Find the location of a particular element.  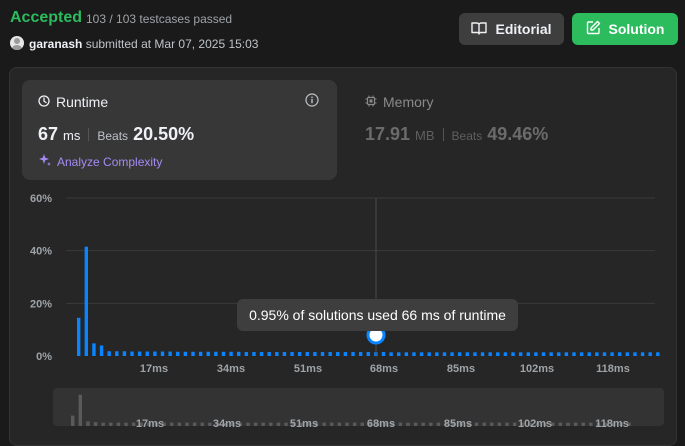

x-tick-label: 118ms is located at coordinates (613, 369).